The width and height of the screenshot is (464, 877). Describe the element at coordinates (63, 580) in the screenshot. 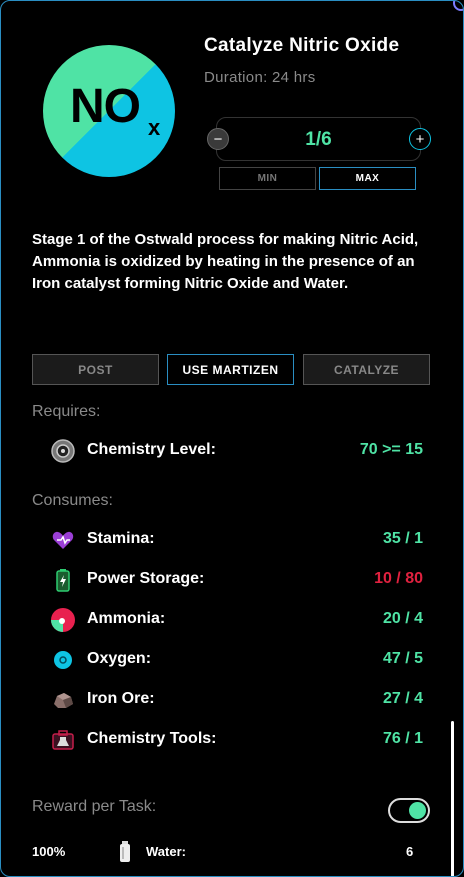

I see `power-storage-icon` at that location.